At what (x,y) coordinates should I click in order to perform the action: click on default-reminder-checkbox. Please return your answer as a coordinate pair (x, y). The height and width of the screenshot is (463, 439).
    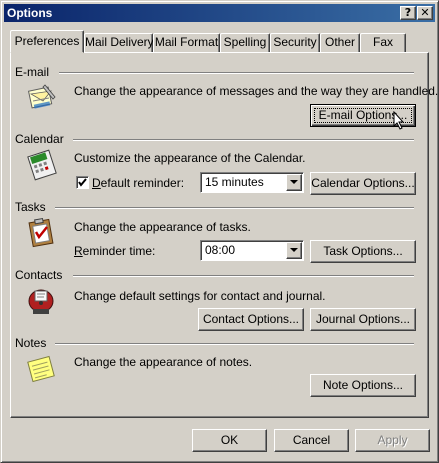
    Looking at the image, I should click on (82, 182).